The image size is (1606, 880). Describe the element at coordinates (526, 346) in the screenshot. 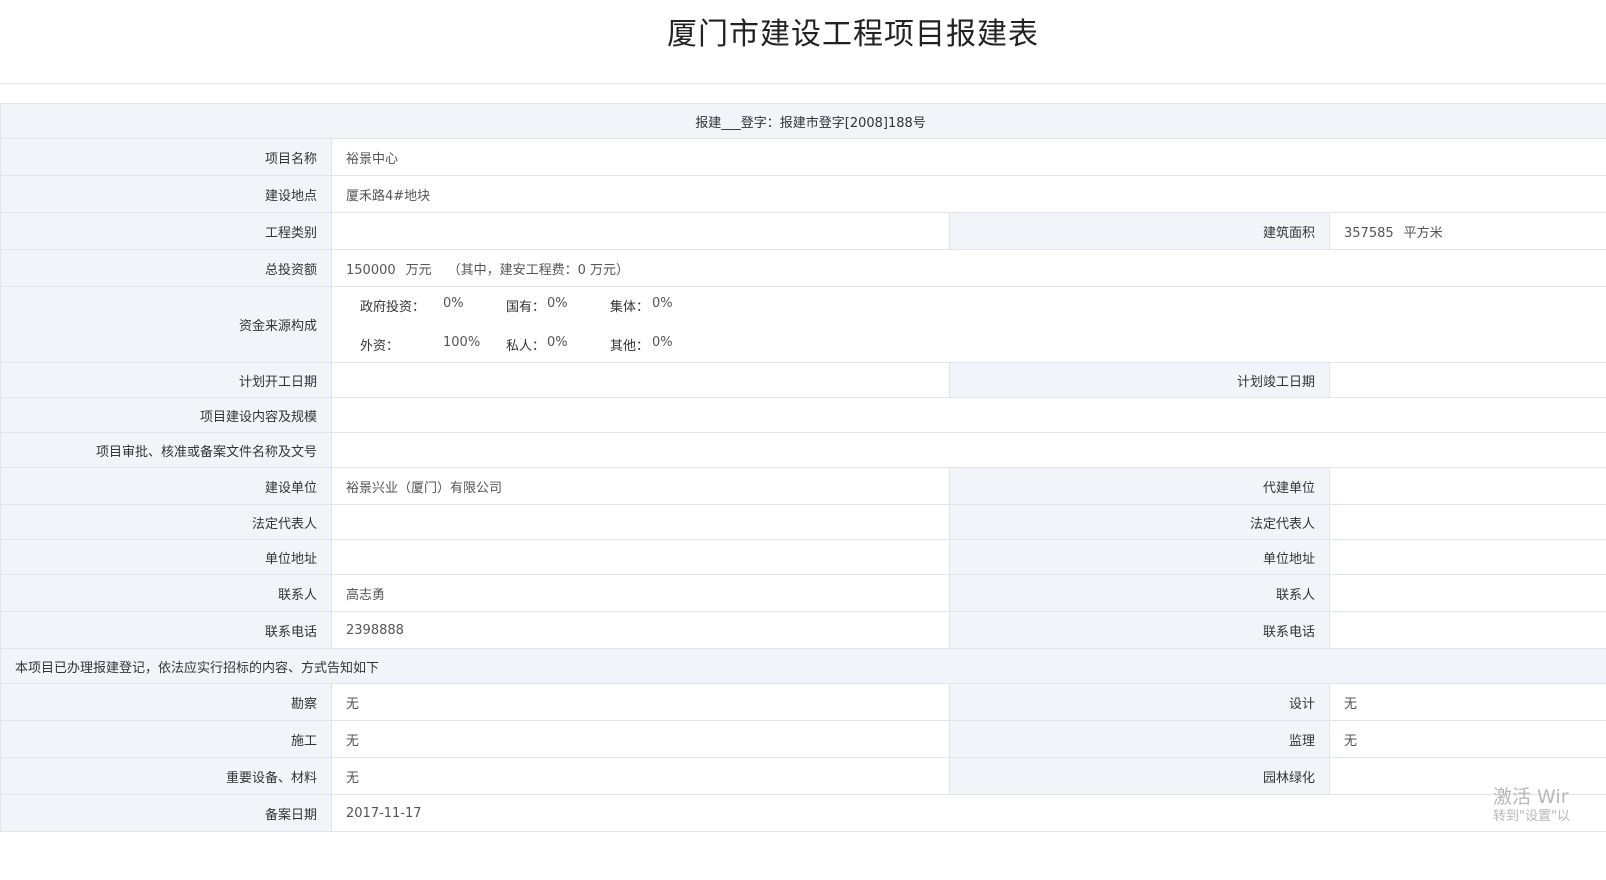

I see `funding-private-label: 私人：` at that location.